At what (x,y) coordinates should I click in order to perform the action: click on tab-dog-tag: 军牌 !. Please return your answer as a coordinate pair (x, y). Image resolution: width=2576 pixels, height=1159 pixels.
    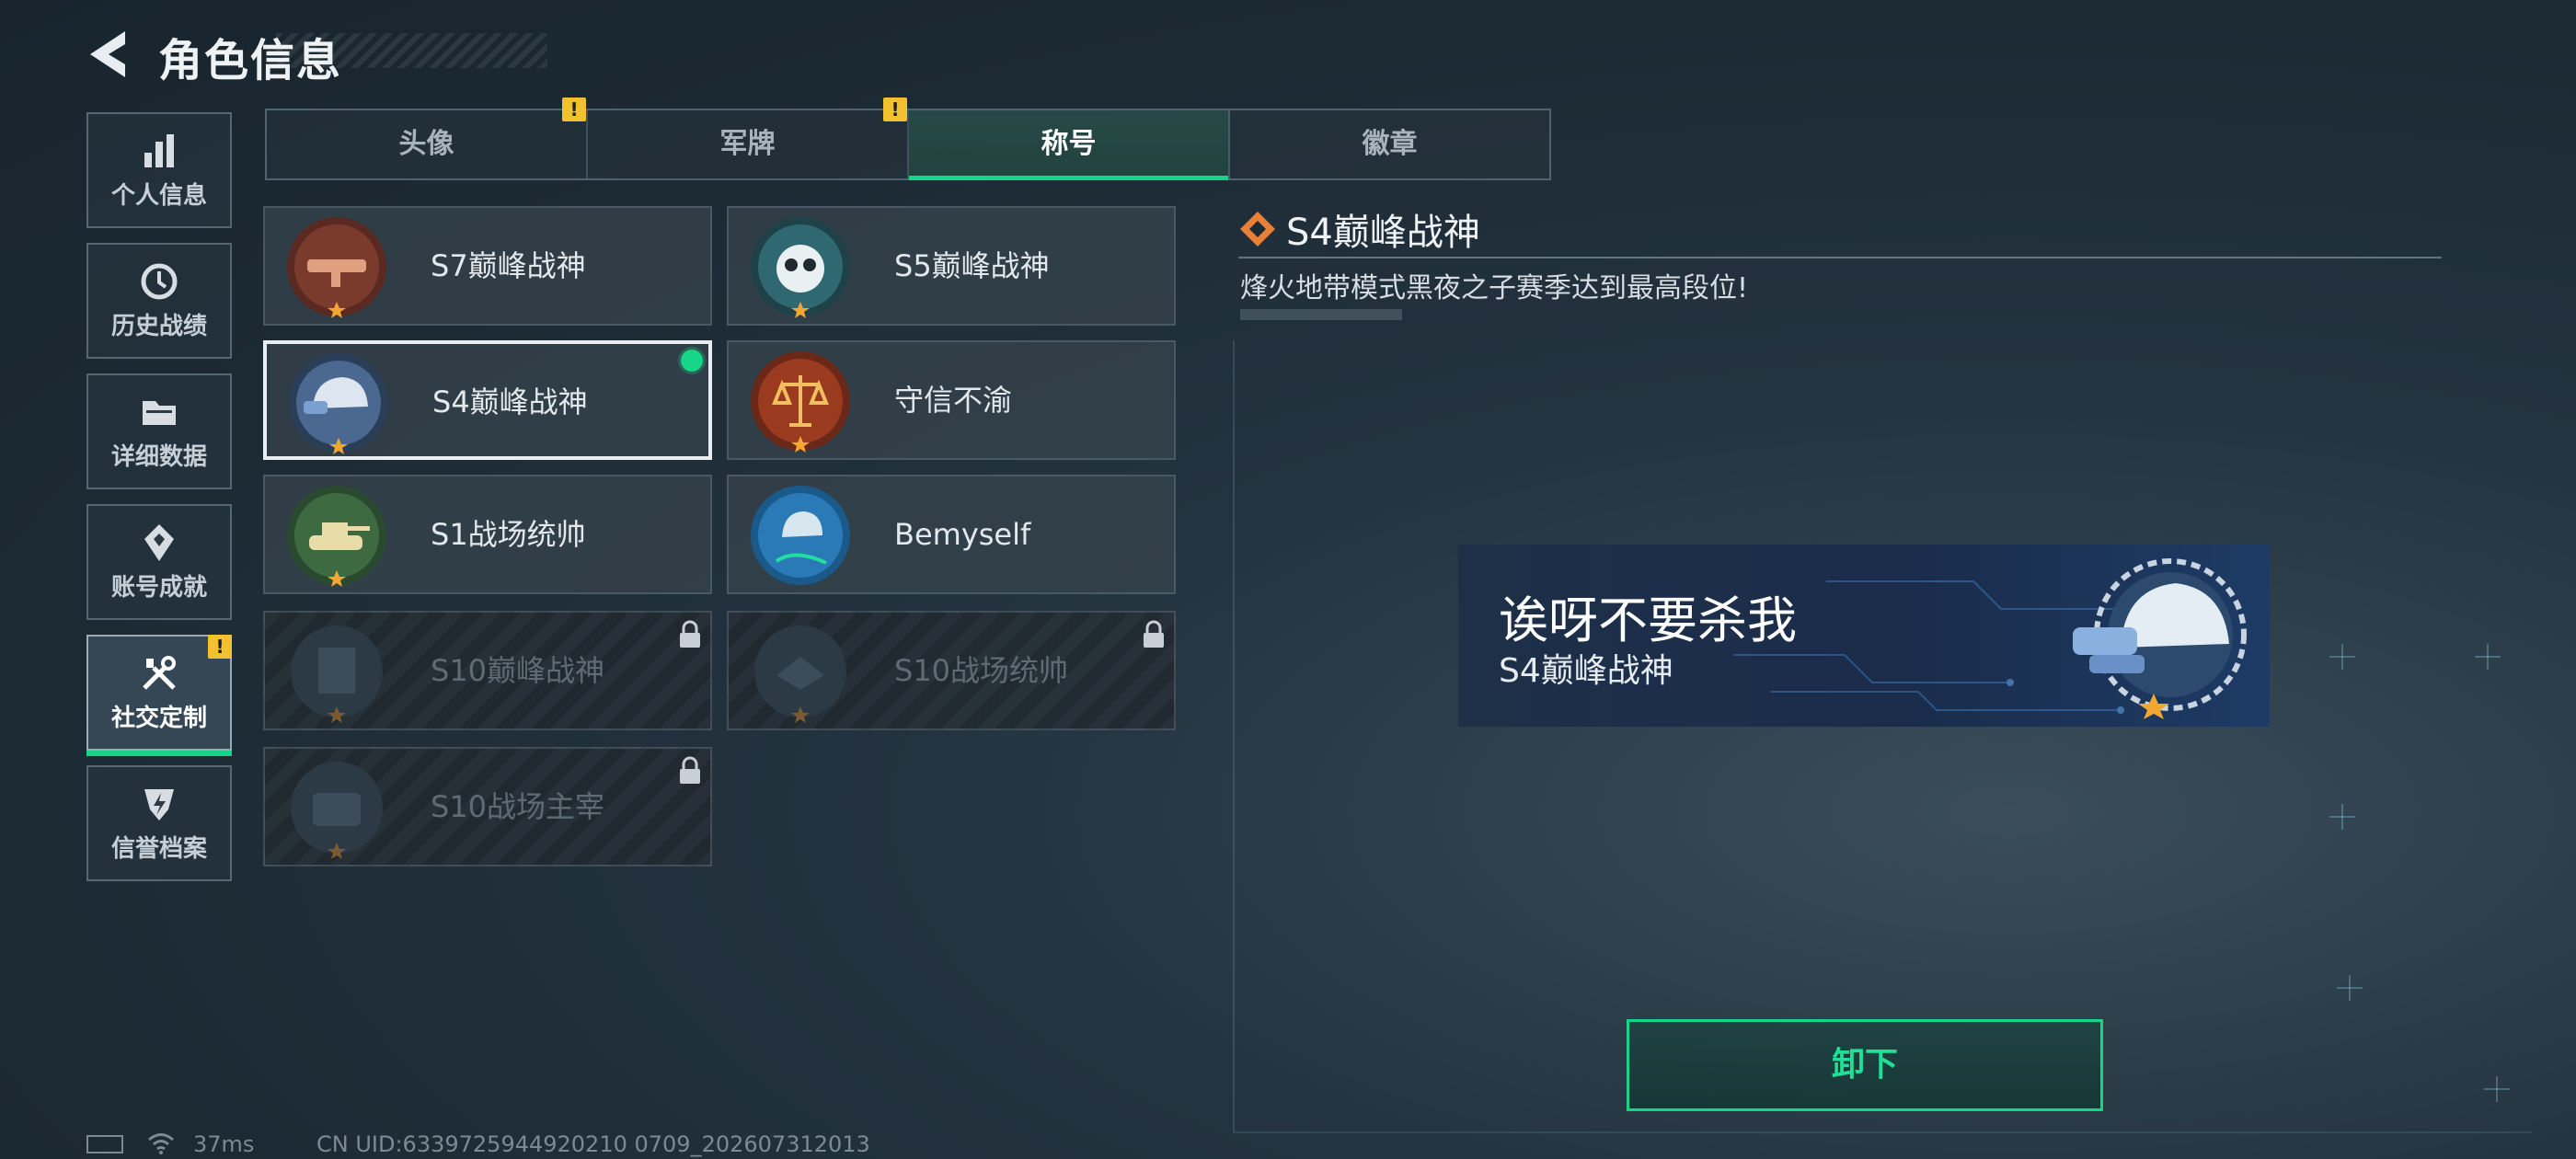
    Looking at the image, I should click on (748, 138).